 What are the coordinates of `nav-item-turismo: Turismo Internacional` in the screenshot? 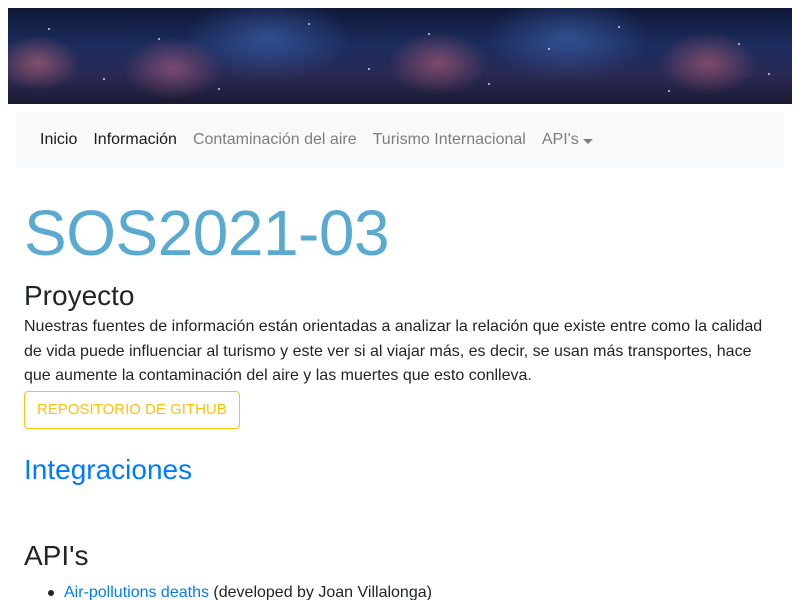 It's located at (449, 140).